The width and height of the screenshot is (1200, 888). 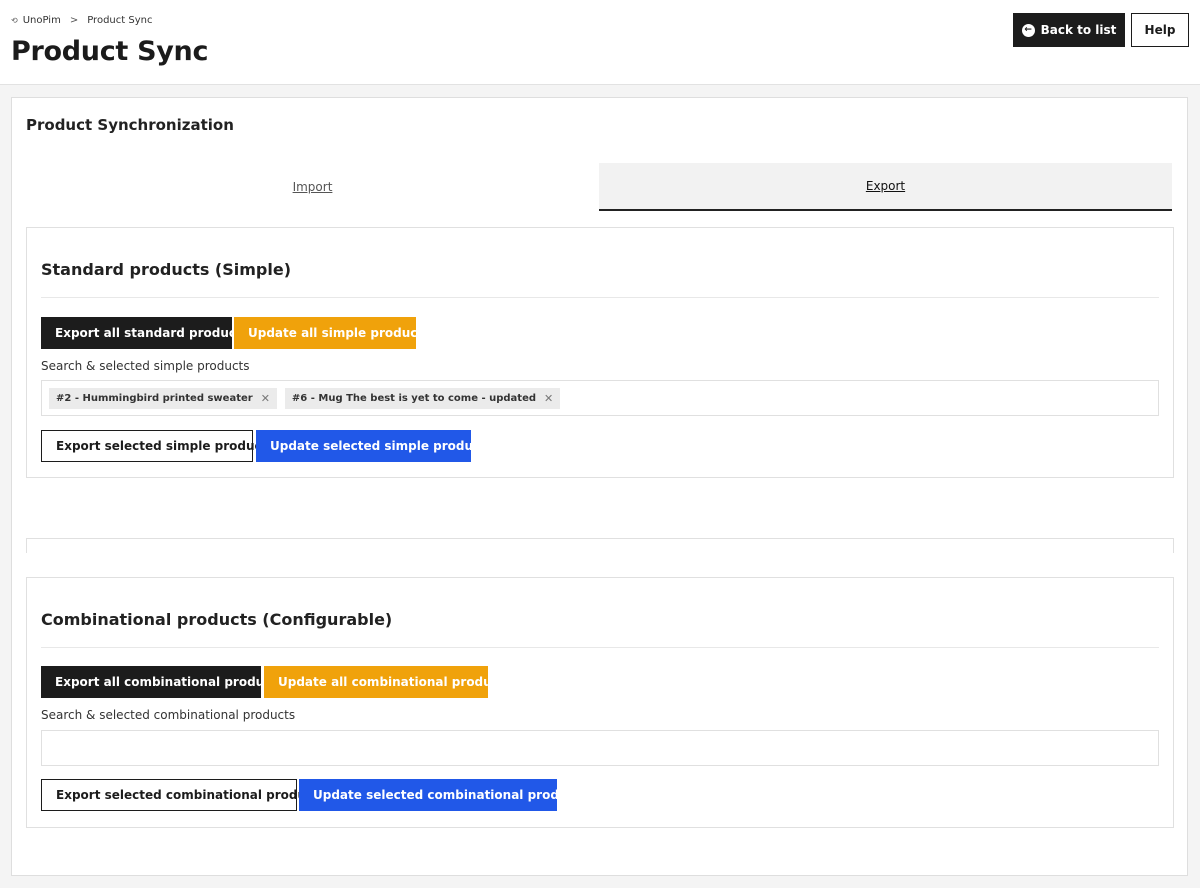 What do you see at coordinates (154, 398) in the screenshot?
I see `chip-label: #2 - Hummingbird printed sweater` at bounding box center [154, 398].